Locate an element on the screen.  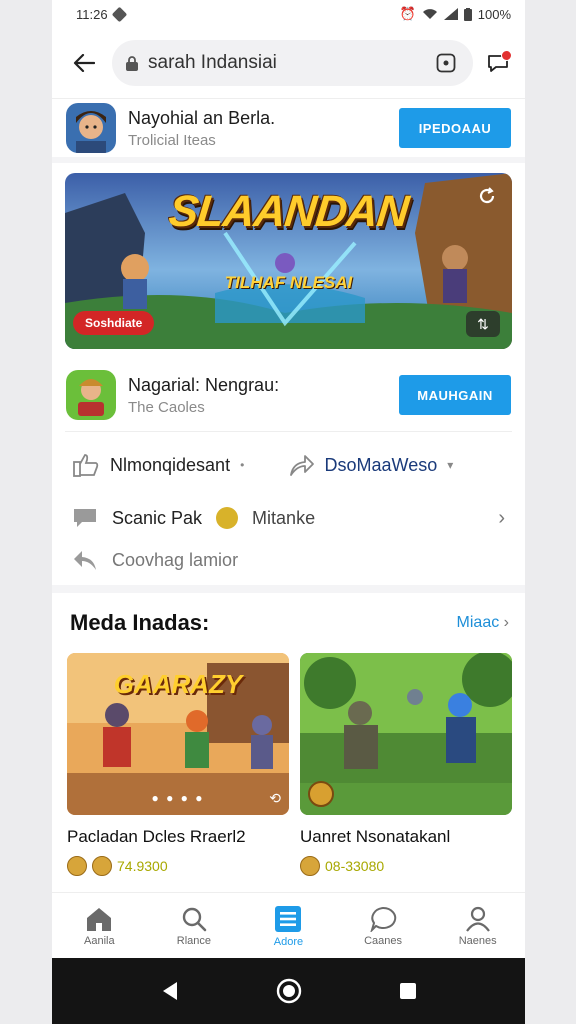
chat-bubble-icon is located at coordinates (383, 919).